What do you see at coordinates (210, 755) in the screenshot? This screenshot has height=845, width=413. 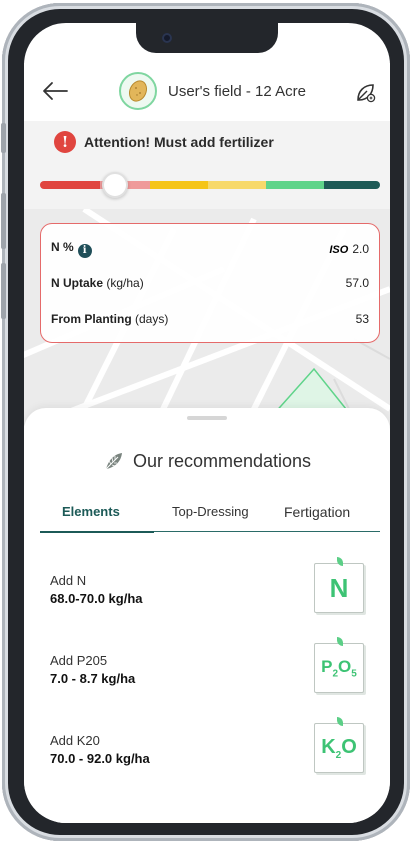 I see `recommendation-item-k2o: Add K20 70.0 - 92.0 kg/ha K2O` at bounding box center [210, 755].